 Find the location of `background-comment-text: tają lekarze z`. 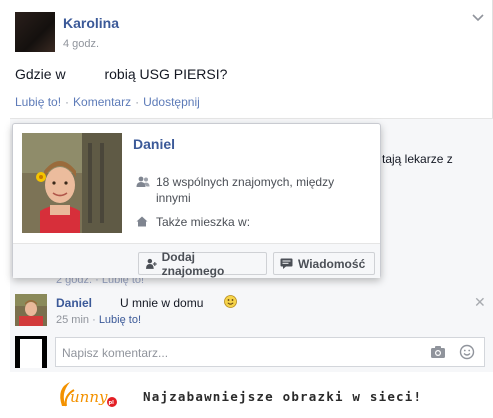

background-comment-text: tają lekarze z is located at coordinates (417, 159).